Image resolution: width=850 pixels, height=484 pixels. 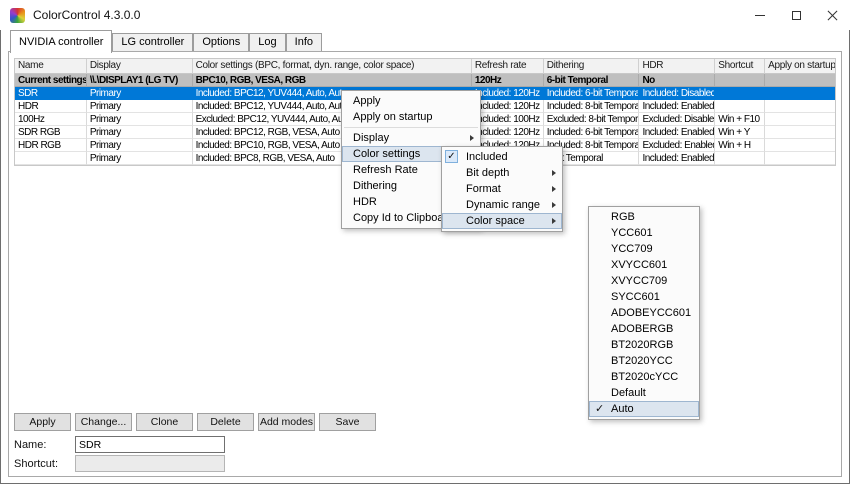 What do you see at coordinates (651, 313) in the screenshot?
I see `menu-item-label: ADOBEYCC601` at bounding box center [651, 313].